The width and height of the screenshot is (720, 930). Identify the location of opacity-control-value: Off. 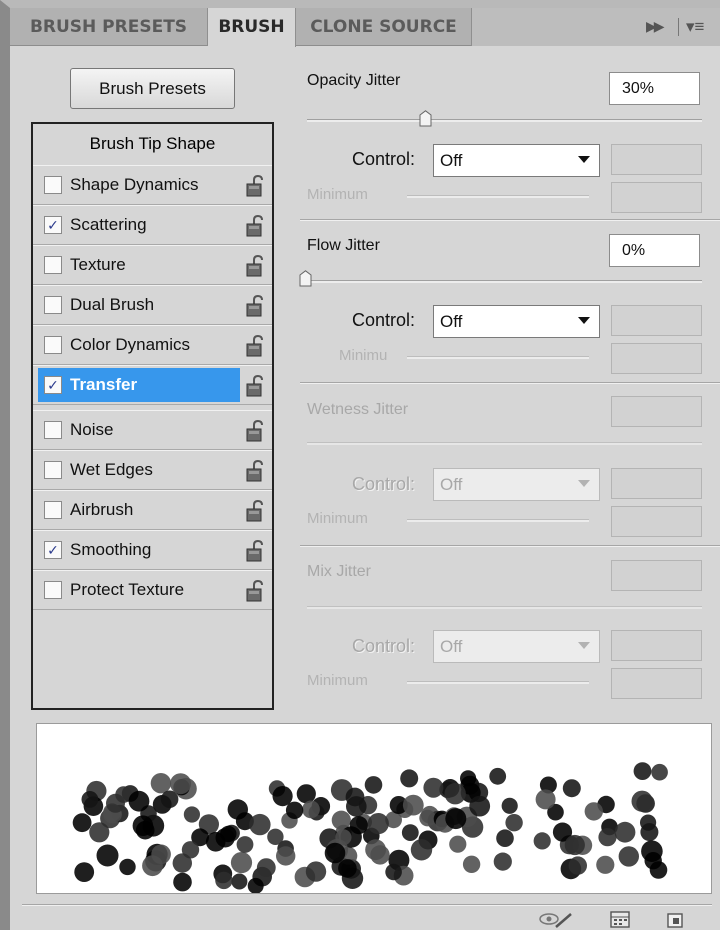
(451, 160).